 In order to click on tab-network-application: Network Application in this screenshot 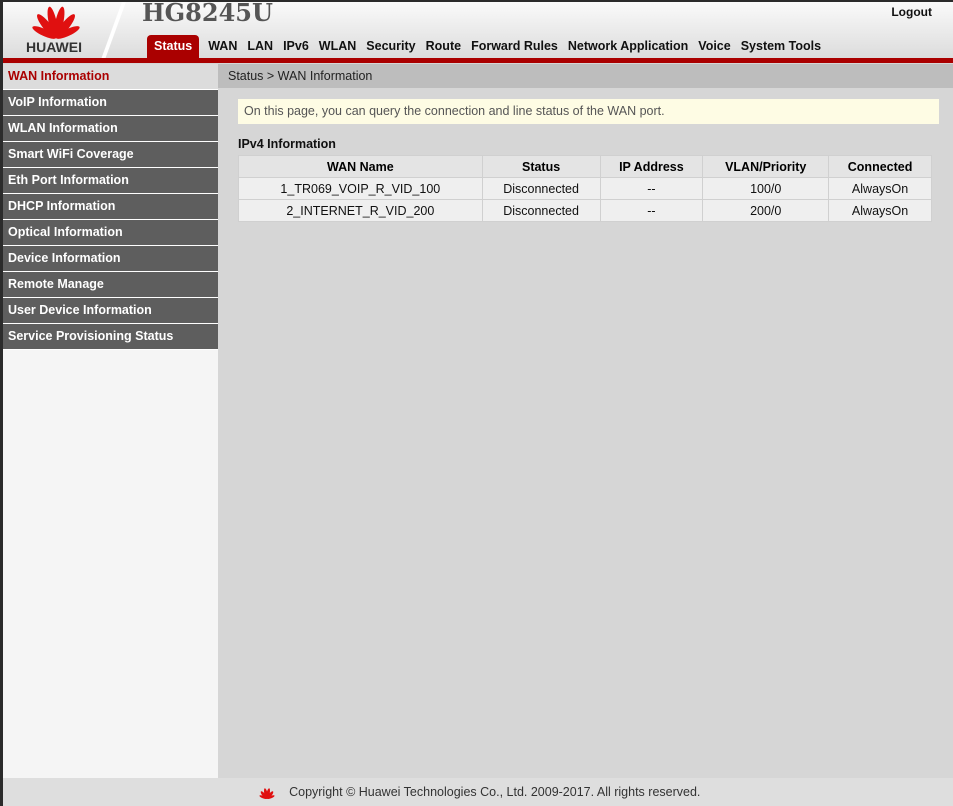, I will do `click(628, 46)`.